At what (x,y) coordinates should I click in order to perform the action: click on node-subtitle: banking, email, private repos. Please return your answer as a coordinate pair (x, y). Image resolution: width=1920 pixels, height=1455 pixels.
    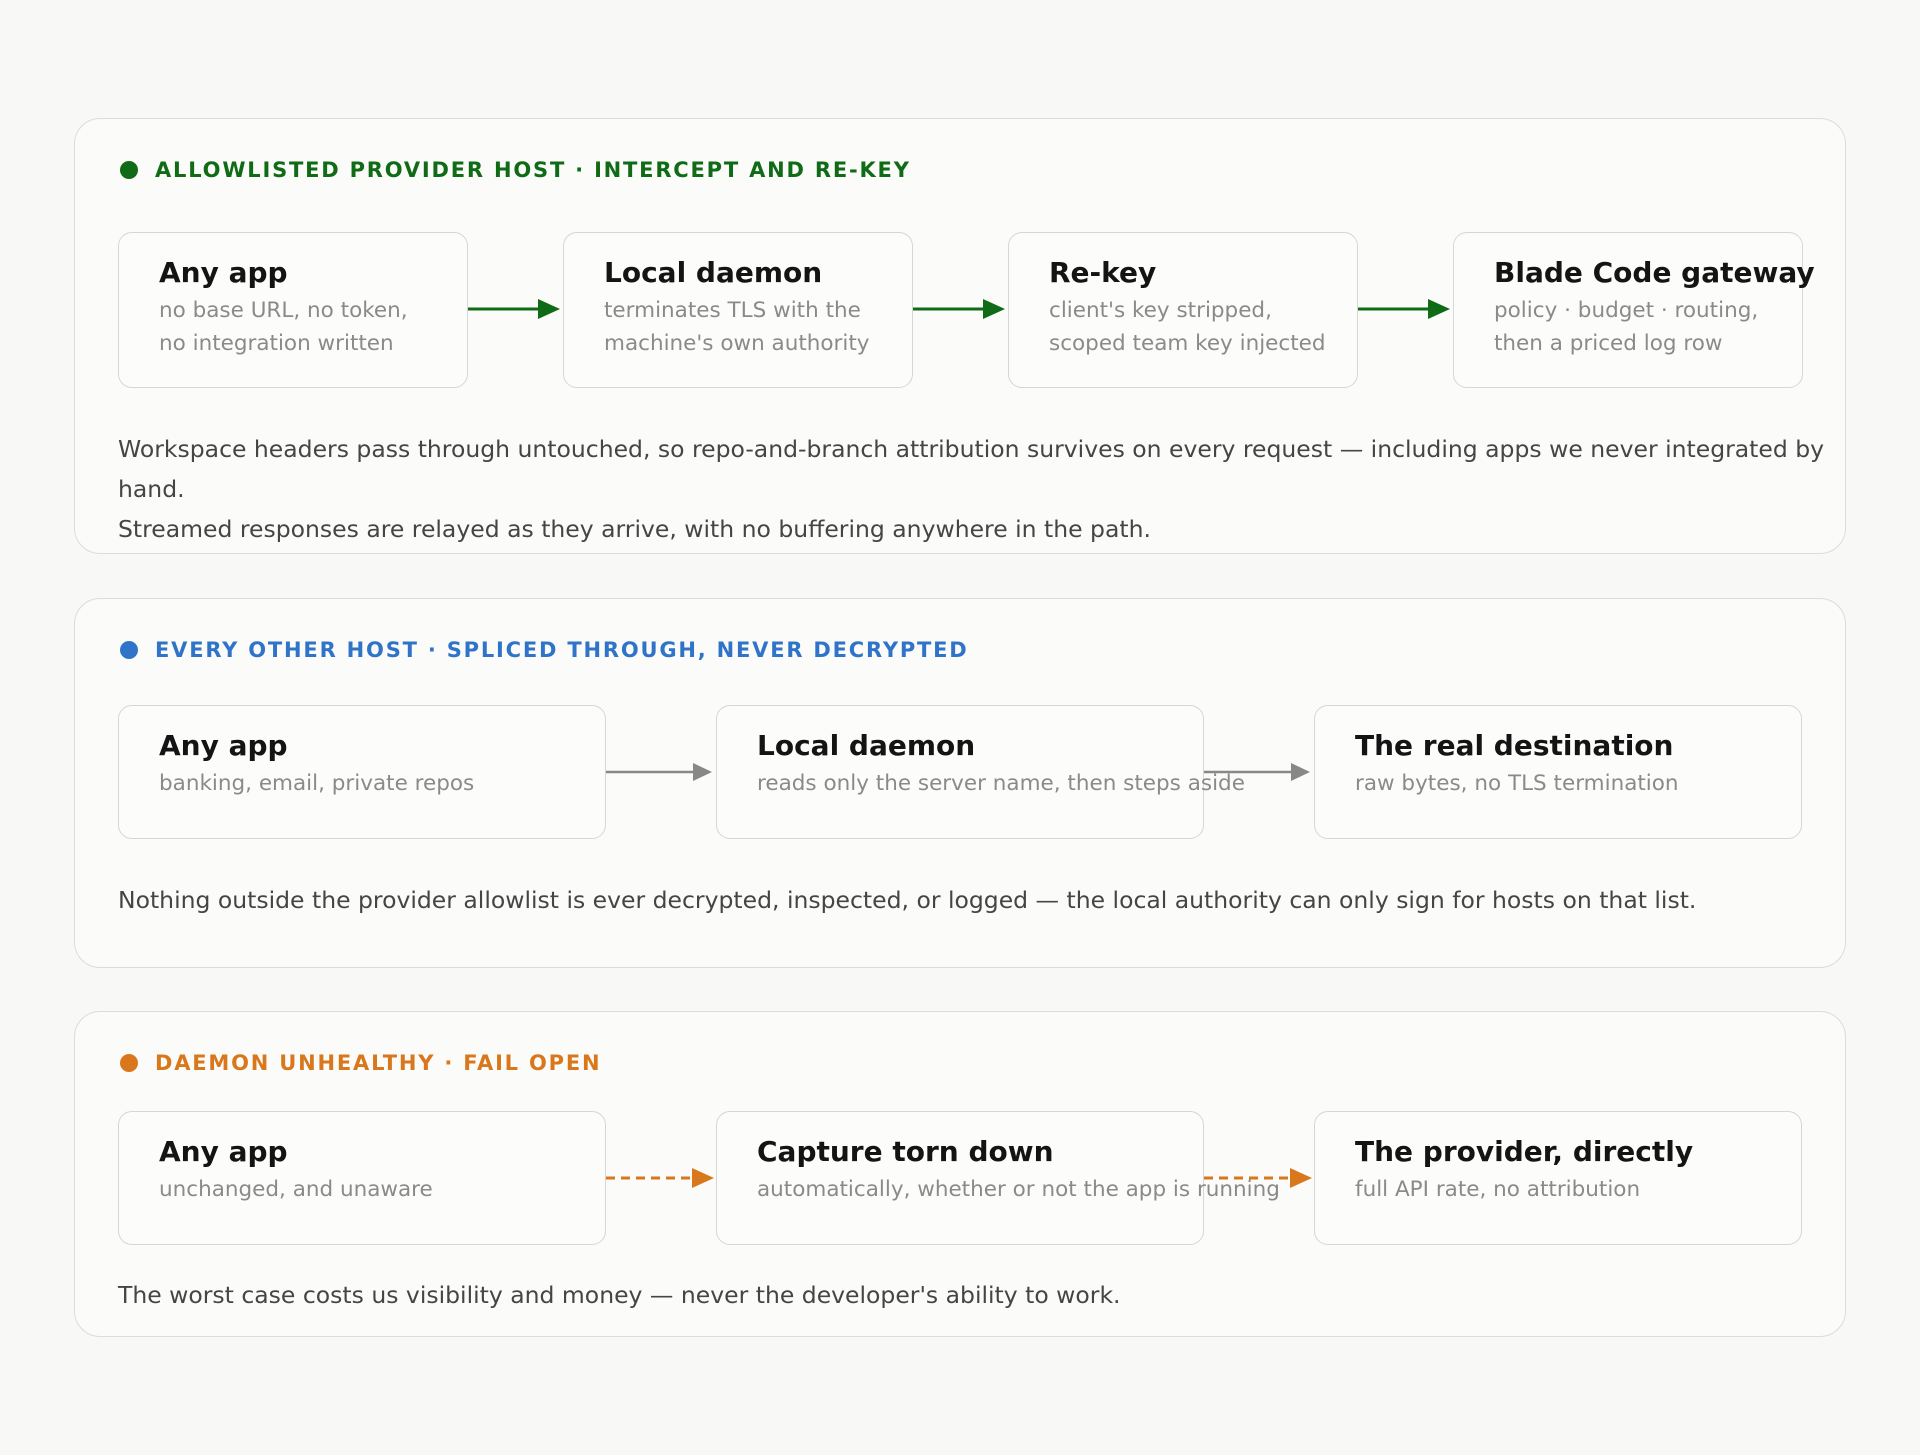
    Looking at the image, I should click on (317, 783).